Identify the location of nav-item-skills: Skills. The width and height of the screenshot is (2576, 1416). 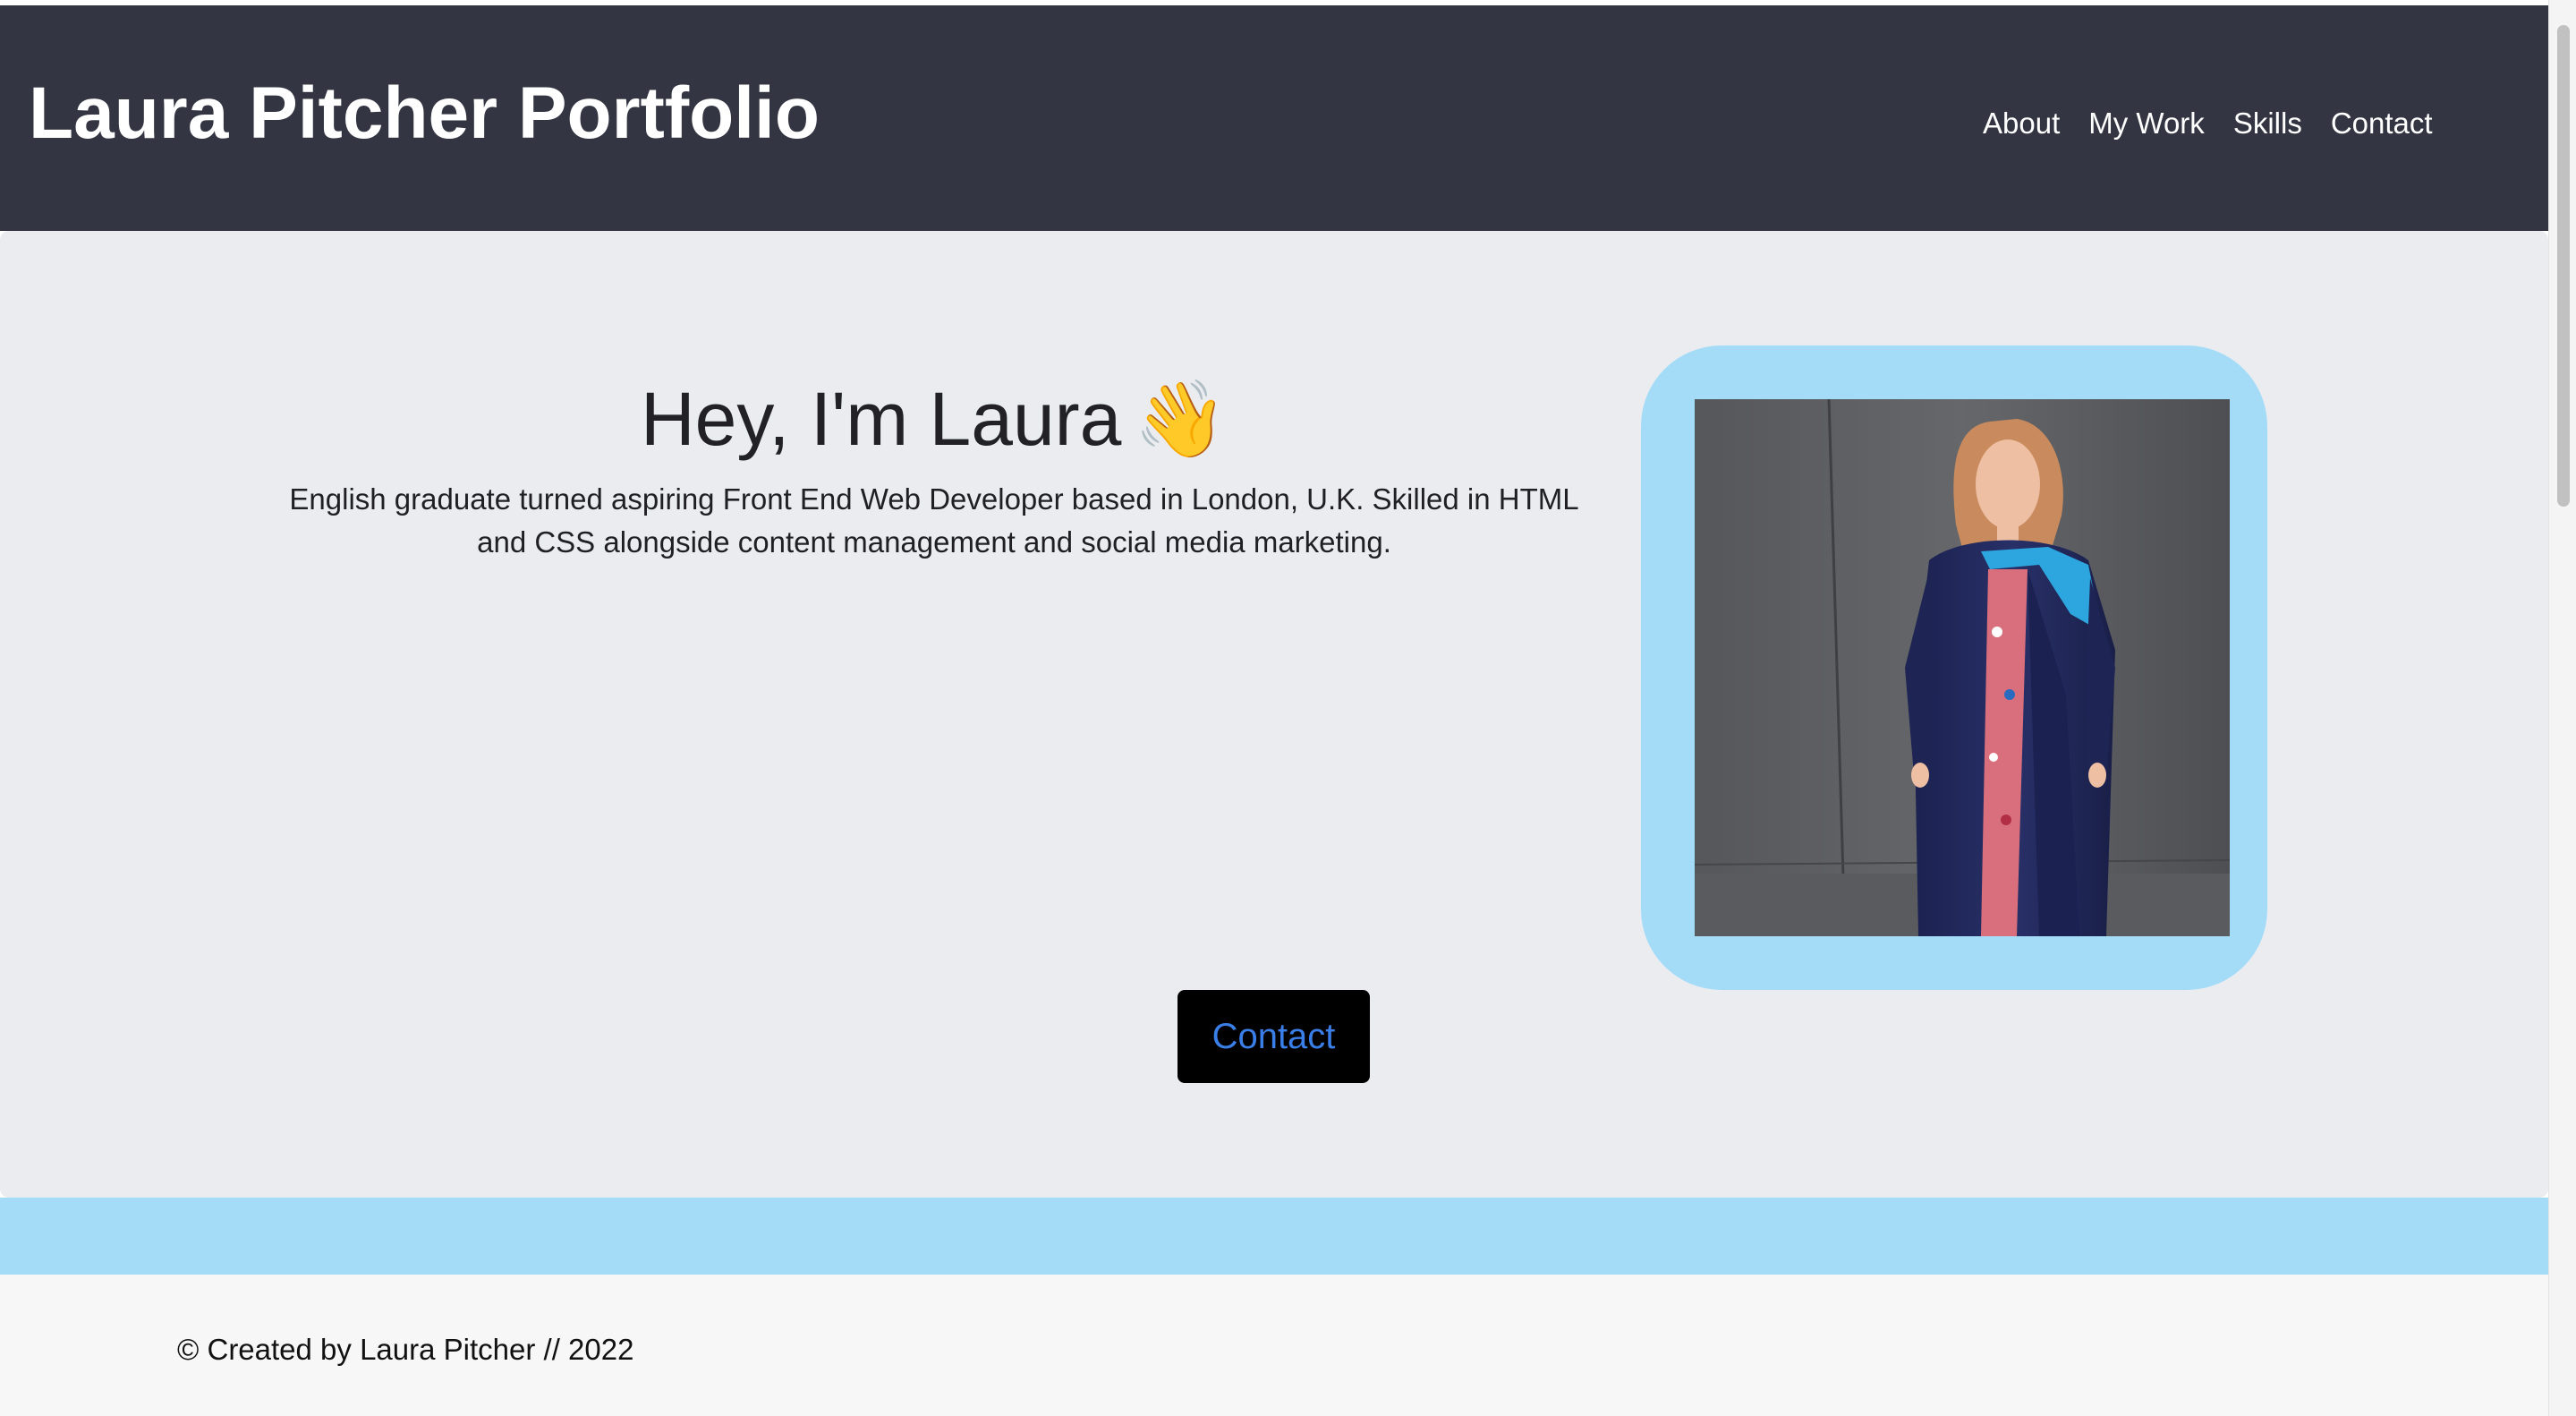
(2267, 123).